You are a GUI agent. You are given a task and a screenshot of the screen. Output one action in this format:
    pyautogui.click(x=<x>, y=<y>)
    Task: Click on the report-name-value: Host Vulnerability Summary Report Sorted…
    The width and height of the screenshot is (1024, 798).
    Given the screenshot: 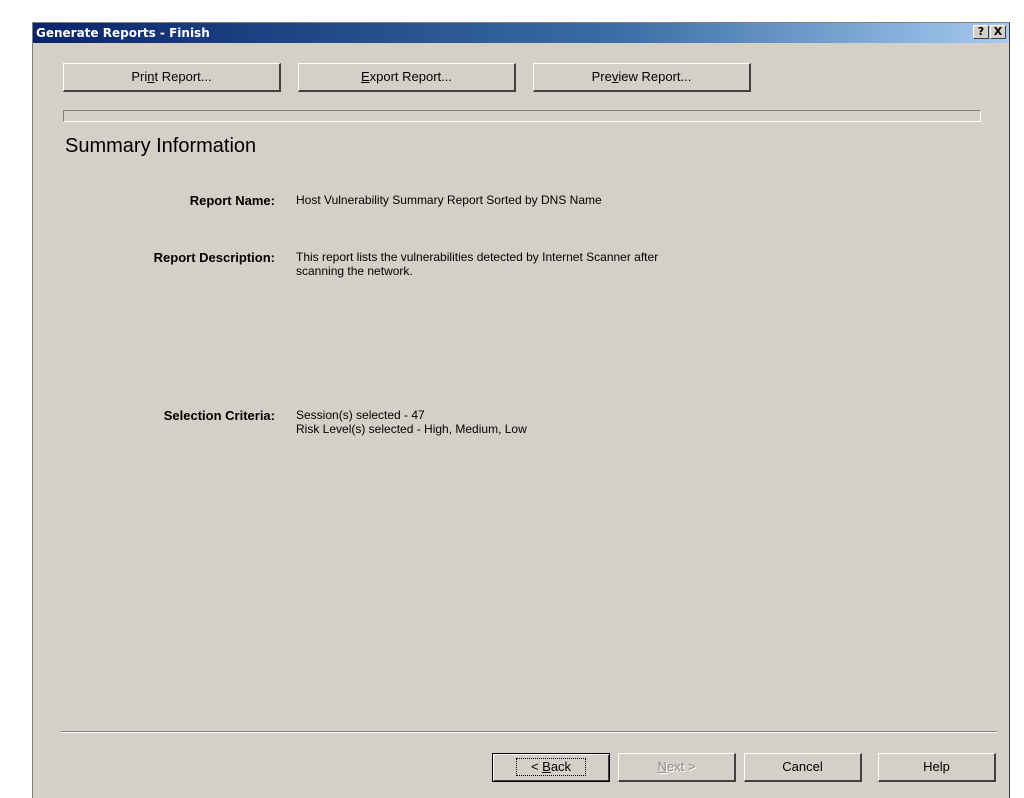 What is the action you would take?
    pyautogui.click(x=449, y=200)
    